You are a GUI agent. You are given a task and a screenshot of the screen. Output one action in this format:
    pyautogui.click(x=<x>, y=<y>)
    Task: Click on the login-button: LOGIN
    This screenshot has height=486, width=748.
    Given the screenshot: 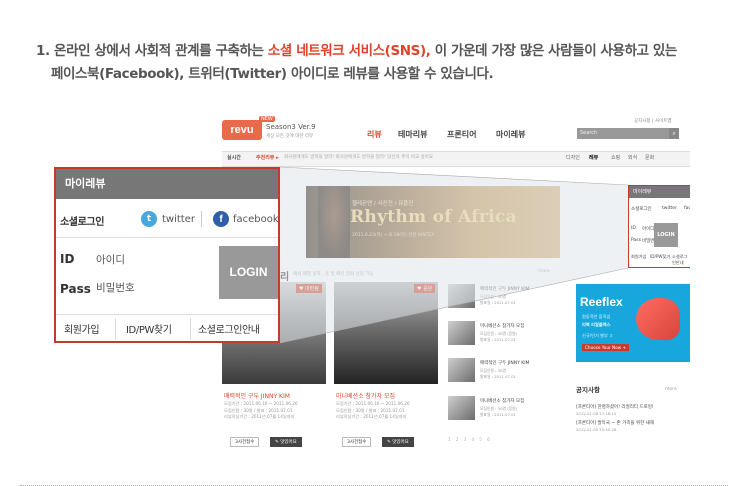 What is the action you would take?
    pyautogui.click(x=248, y=272)
    